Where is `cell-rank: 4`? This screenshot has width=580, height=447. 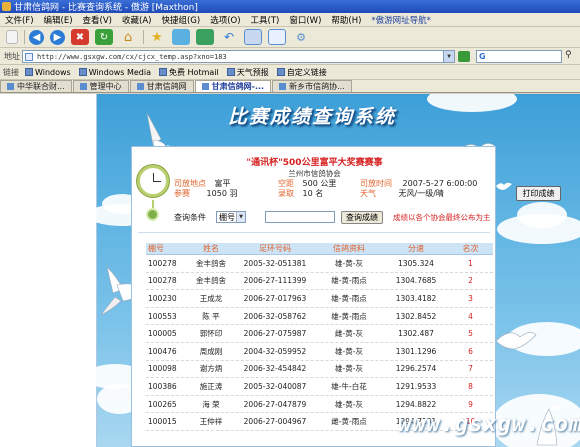
cell-rank: 4 is located at coordinates (470, 316).